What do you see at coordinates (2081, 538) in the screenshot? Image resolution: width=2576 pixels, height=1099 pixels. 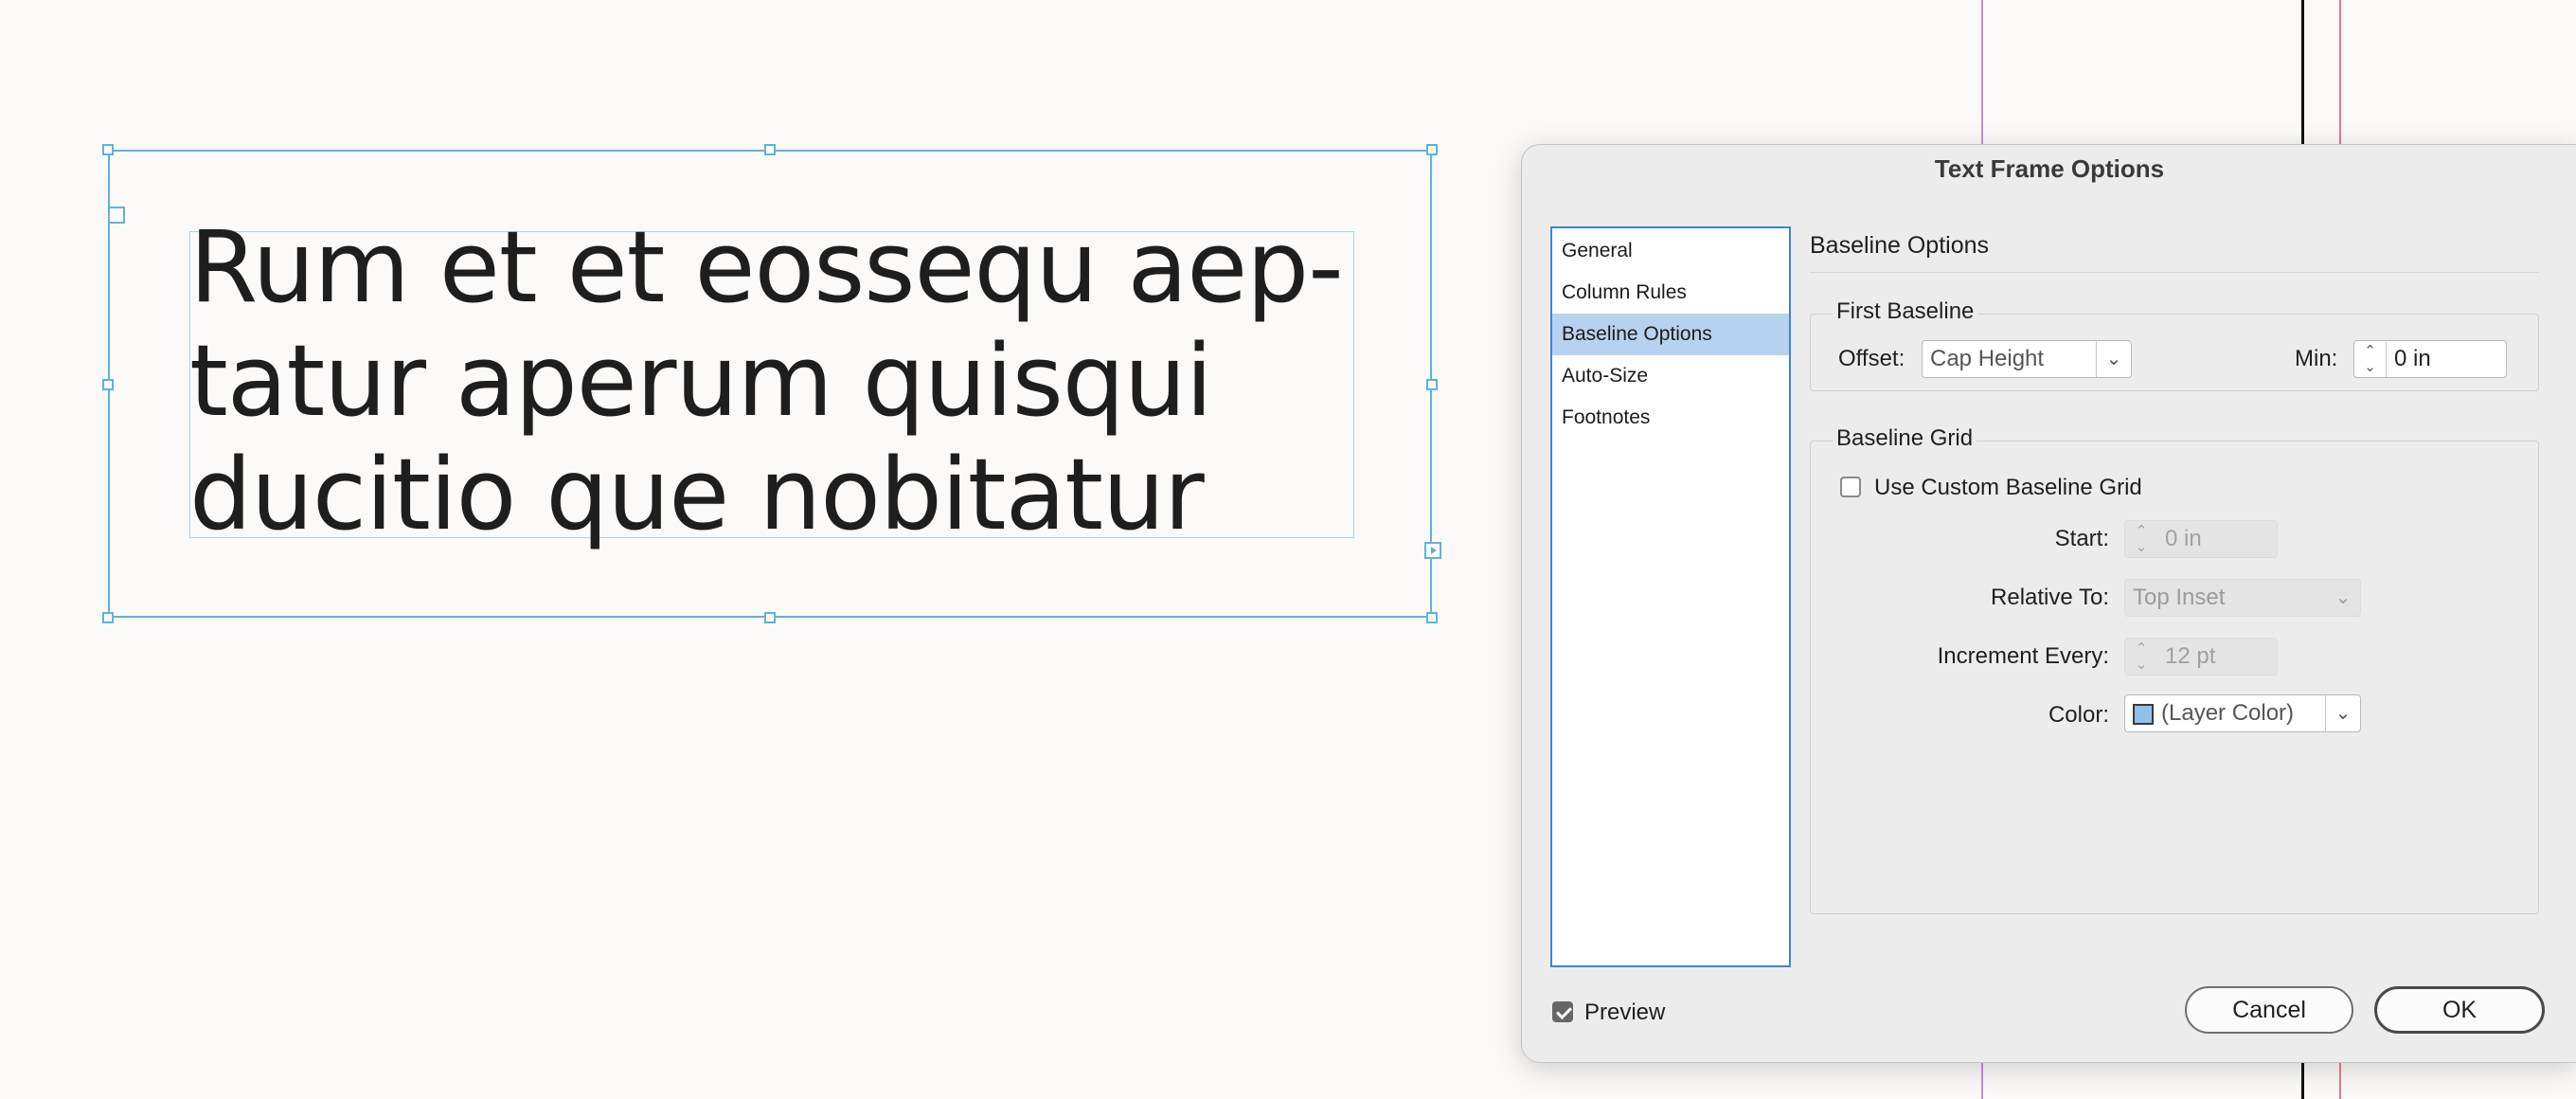 I see `start-label: Start:` at bounding box center [2081, 538].